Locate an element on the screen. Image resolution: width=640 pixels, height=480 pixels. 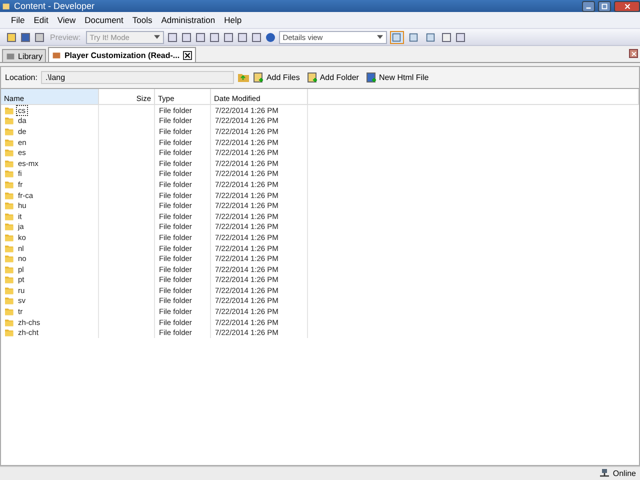
location-label: Location: is located at coordinates (21, 77).